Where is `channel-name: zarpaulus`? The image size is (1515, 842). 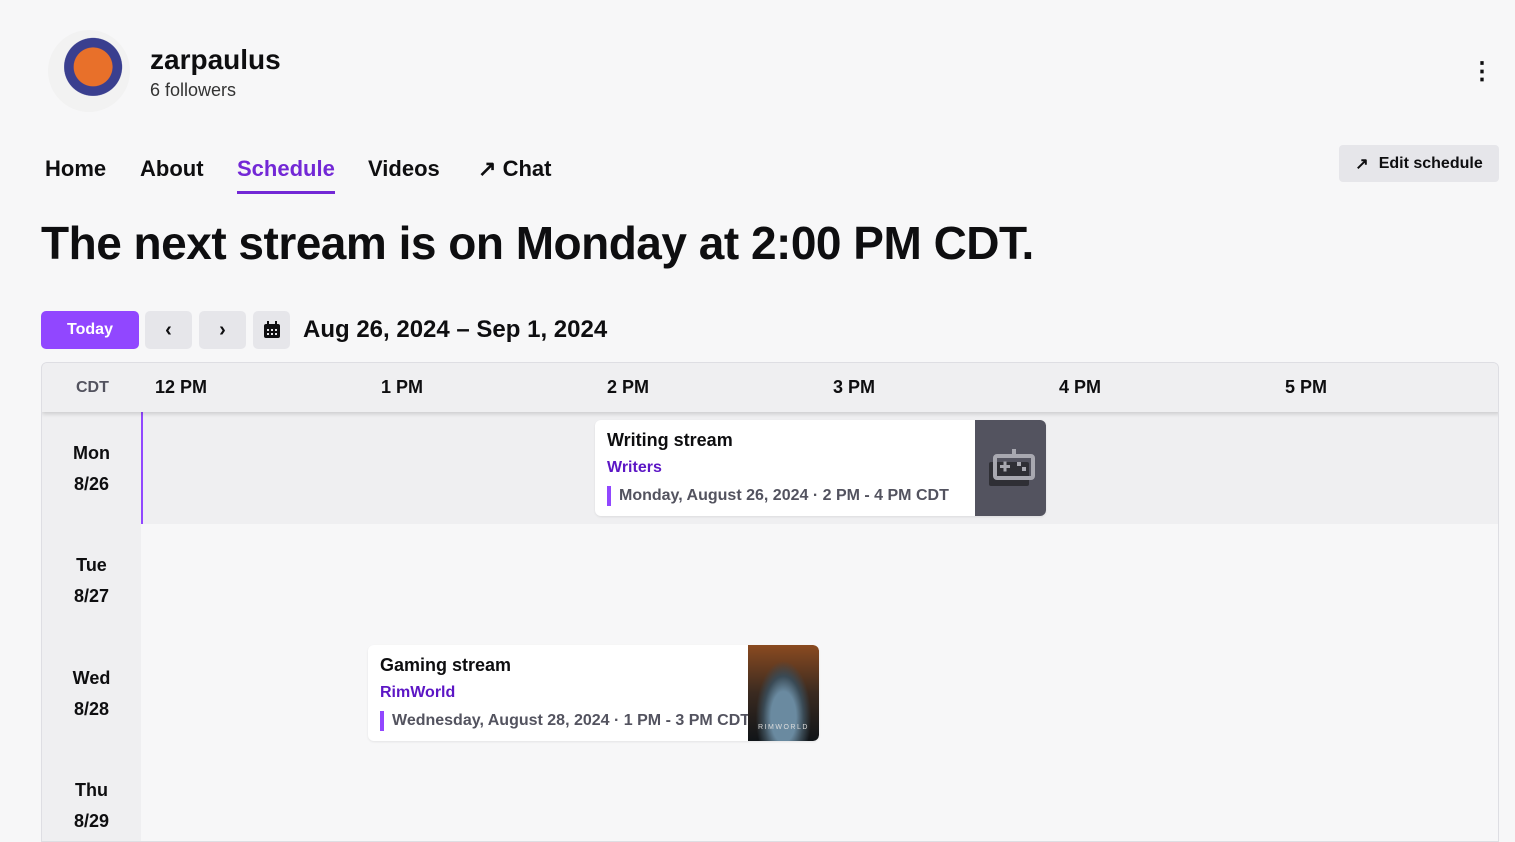 channel-name: zarpaulus is located at coordinates (215, 59).